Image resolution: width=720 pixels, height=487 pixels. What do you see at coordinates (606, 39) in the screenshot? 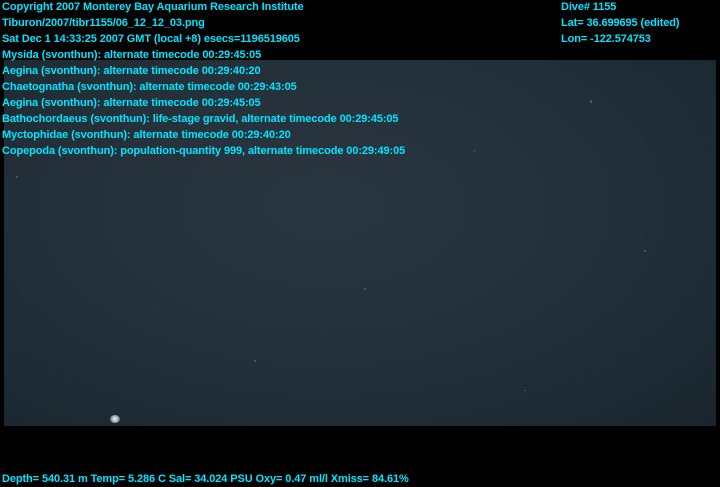
I see `longitude-text: Lon= -122.574753` at bounding box center [606, 39].